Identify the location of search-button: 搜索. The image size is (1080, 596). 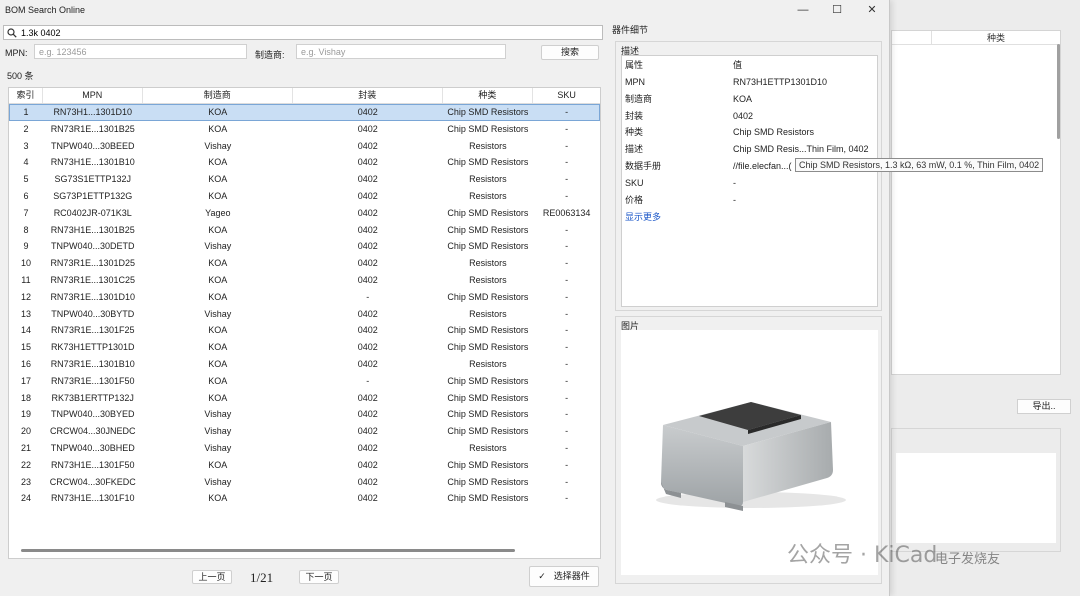
(570, 52).